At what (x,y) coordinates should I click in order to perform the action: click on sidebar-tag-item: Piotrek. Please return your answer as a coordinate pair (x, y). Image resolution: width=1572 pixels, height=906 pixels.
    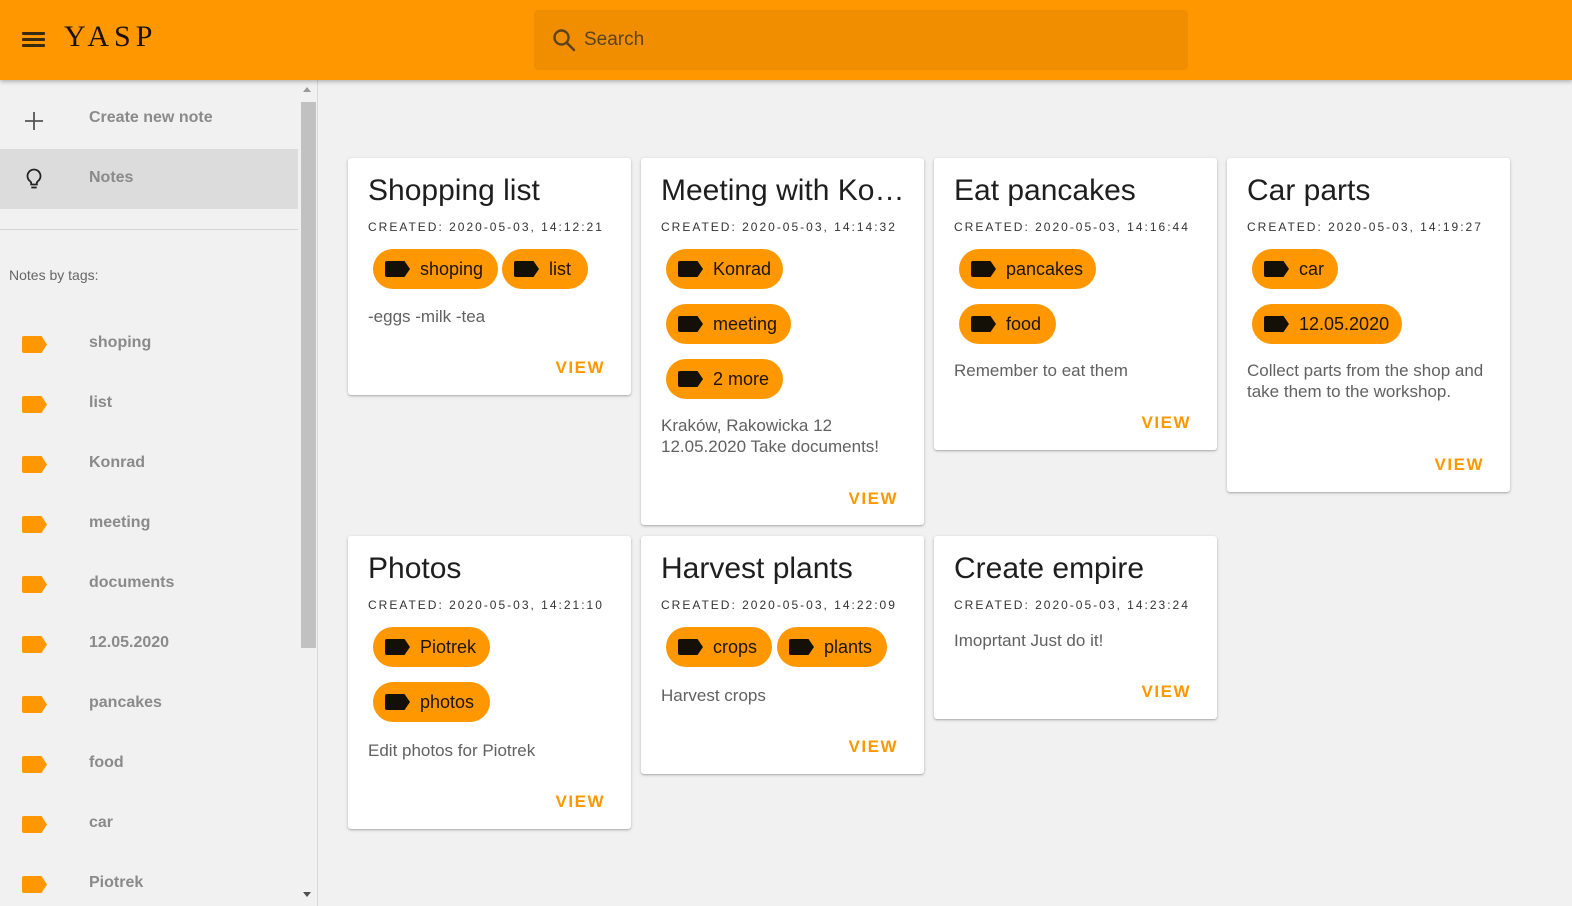
    Looking at the image, I should click on (149, 880).